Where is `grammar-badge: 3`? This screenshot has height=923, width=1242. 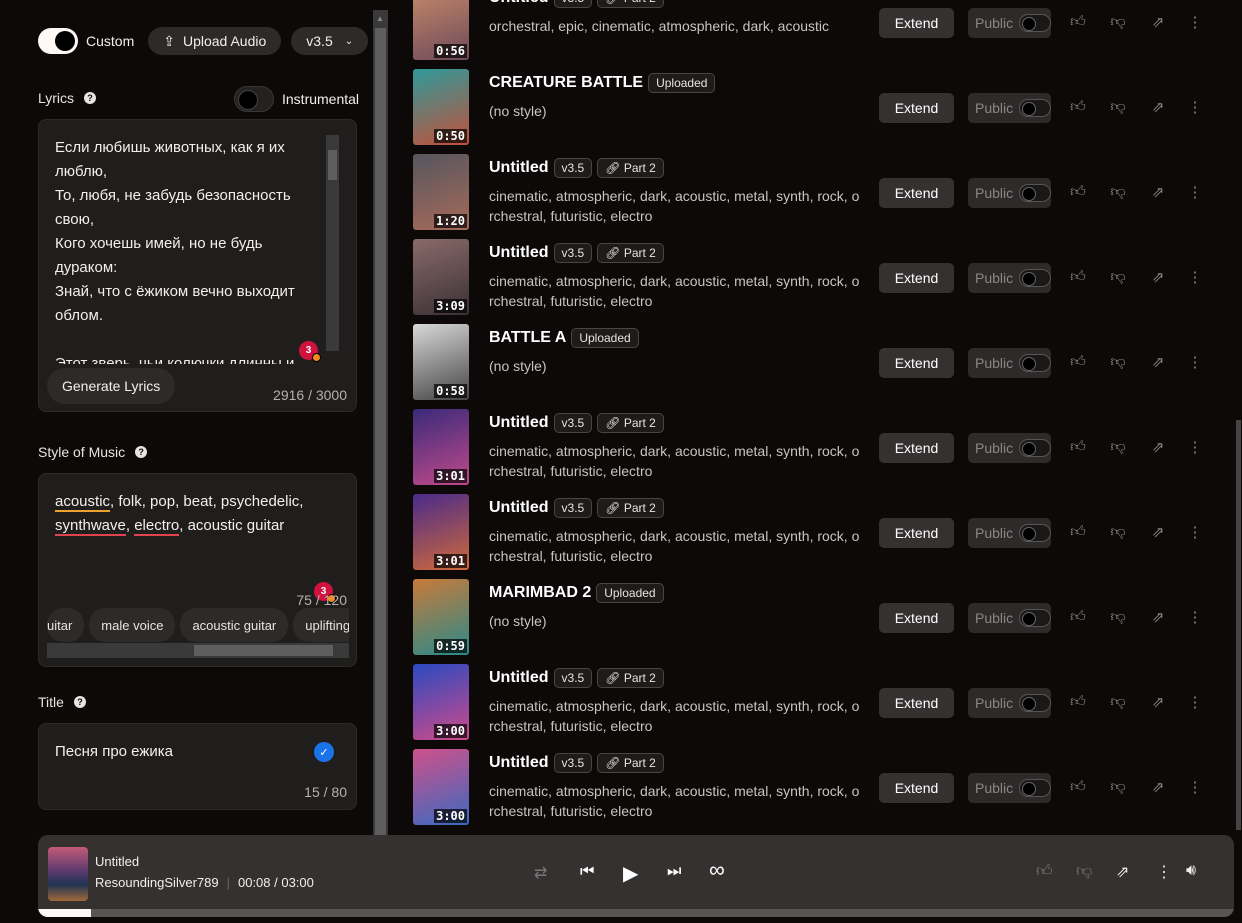
grammar-badge: 3 is located at coordinates (310, 351).